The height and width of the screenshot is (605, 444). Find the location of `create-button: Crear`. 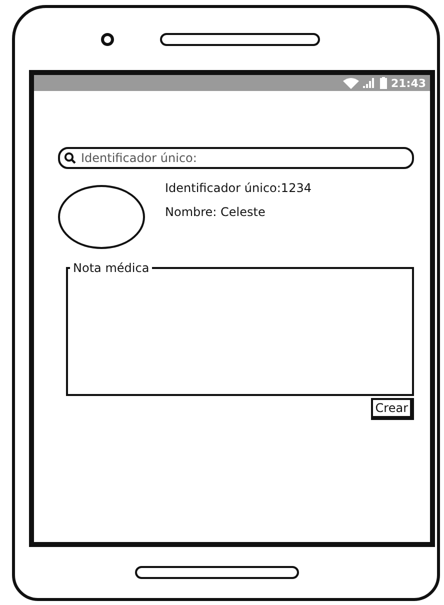

create-button: Crear is located at coordinates (392, 409).